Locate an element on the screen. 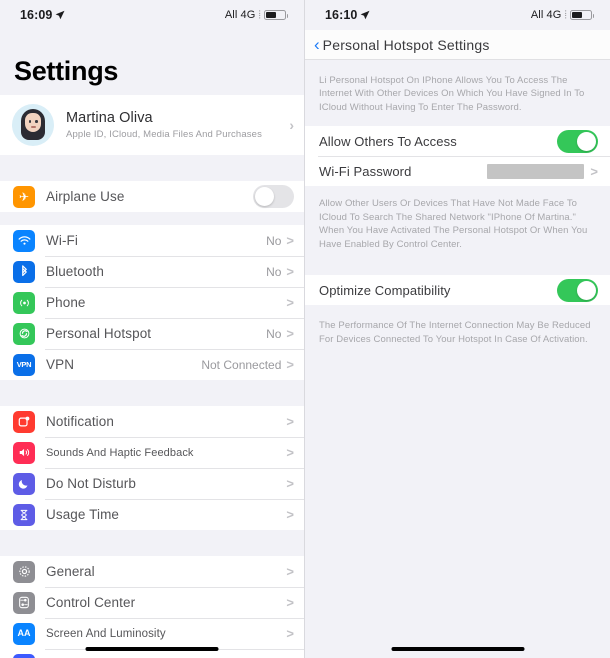 The height and width of the screenshot is (658, 610). sidebar-item-usage-time: Usage Time > is located at coordinates (152, 514).